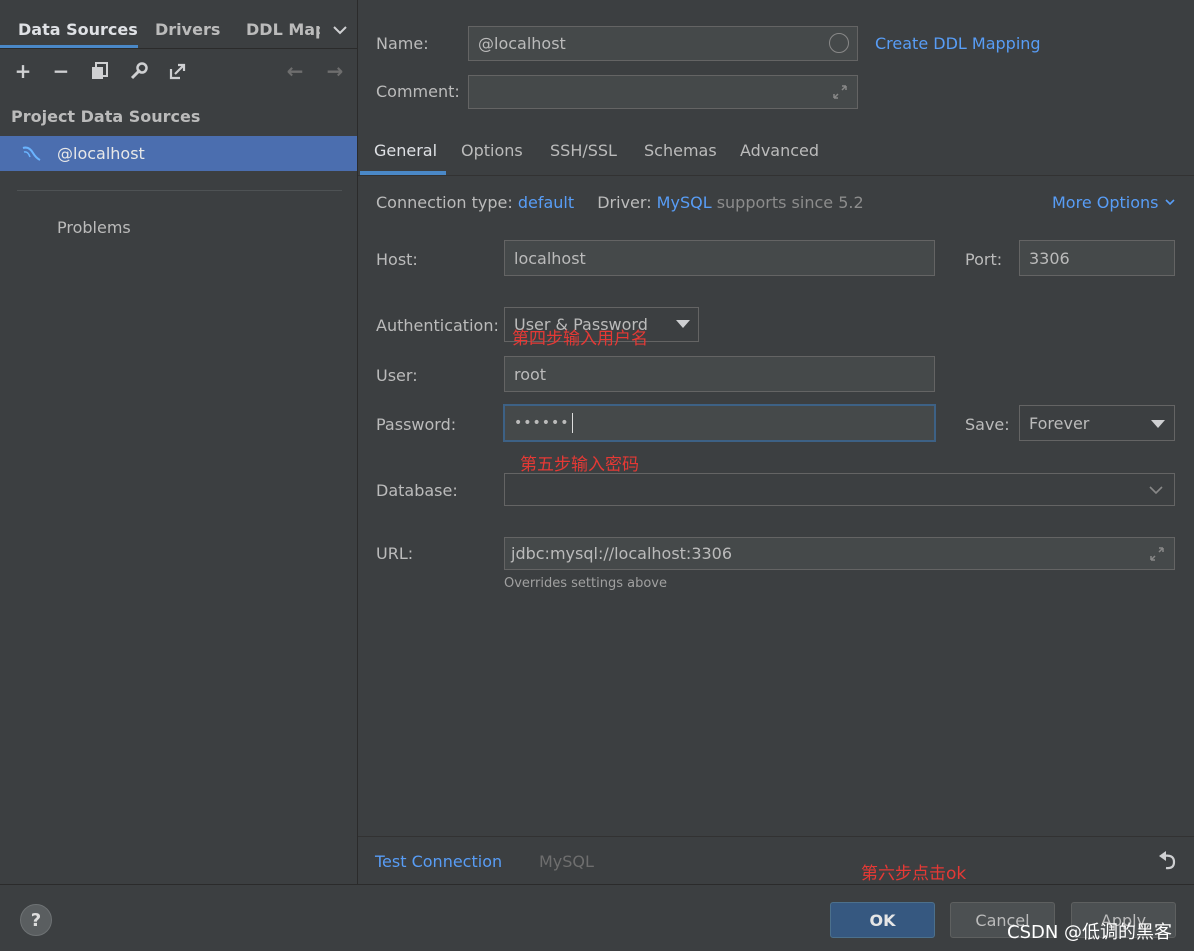 The image size is (1194, 951). Describe the element at coordinates (546, 202) in the screenshot. I see `connection-type-link: default` at that location.